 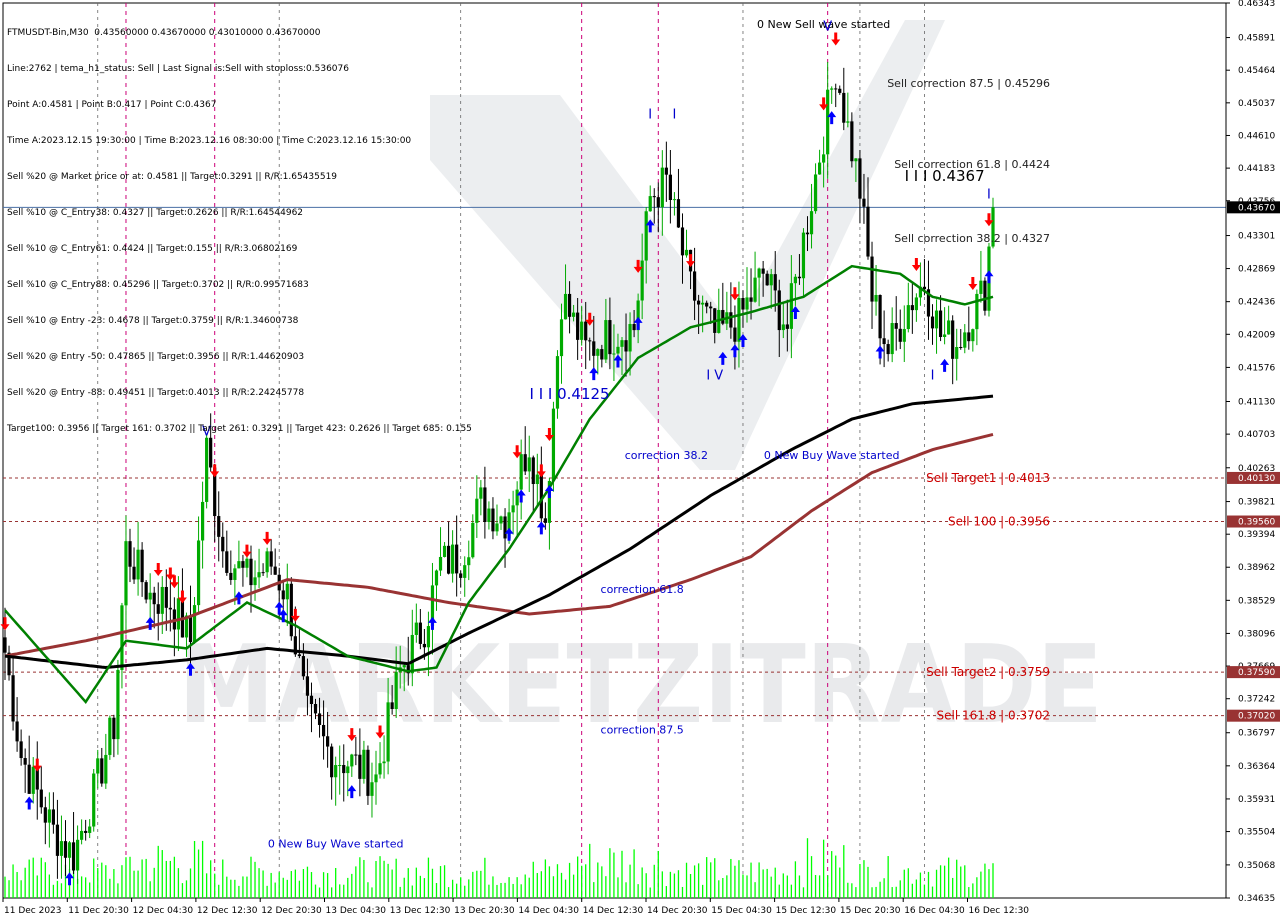 I want to click on current-price-tag-text: 0.43670, so click(x=1256, y=208).